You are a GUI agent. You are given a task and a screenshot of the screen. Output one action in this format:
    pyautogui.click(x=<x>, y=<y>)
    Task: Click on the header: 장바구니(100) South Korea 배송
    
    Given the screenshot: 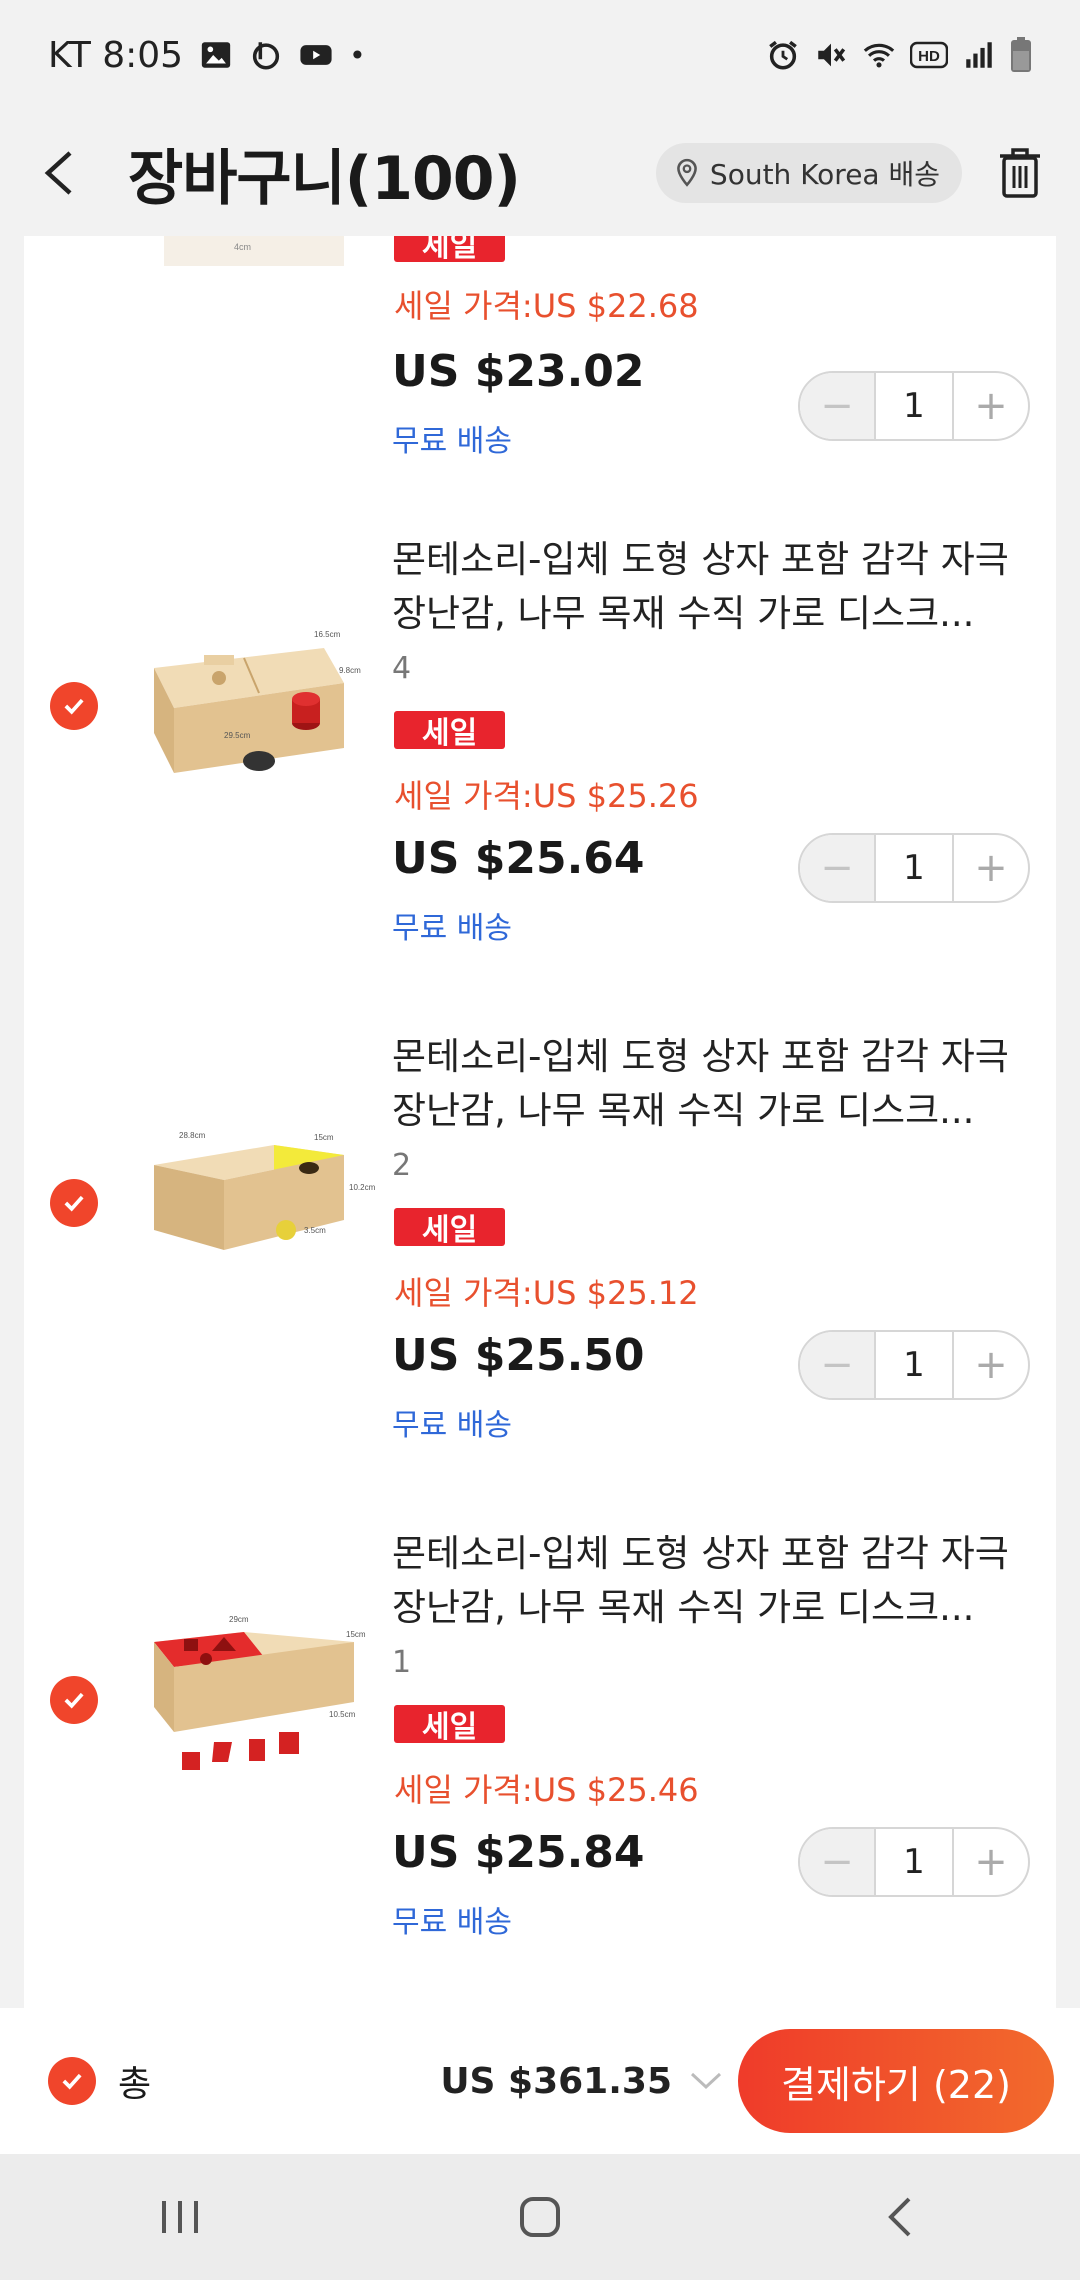 What is the action you would take?
    pyautogui.click(x=540, y=173)
    